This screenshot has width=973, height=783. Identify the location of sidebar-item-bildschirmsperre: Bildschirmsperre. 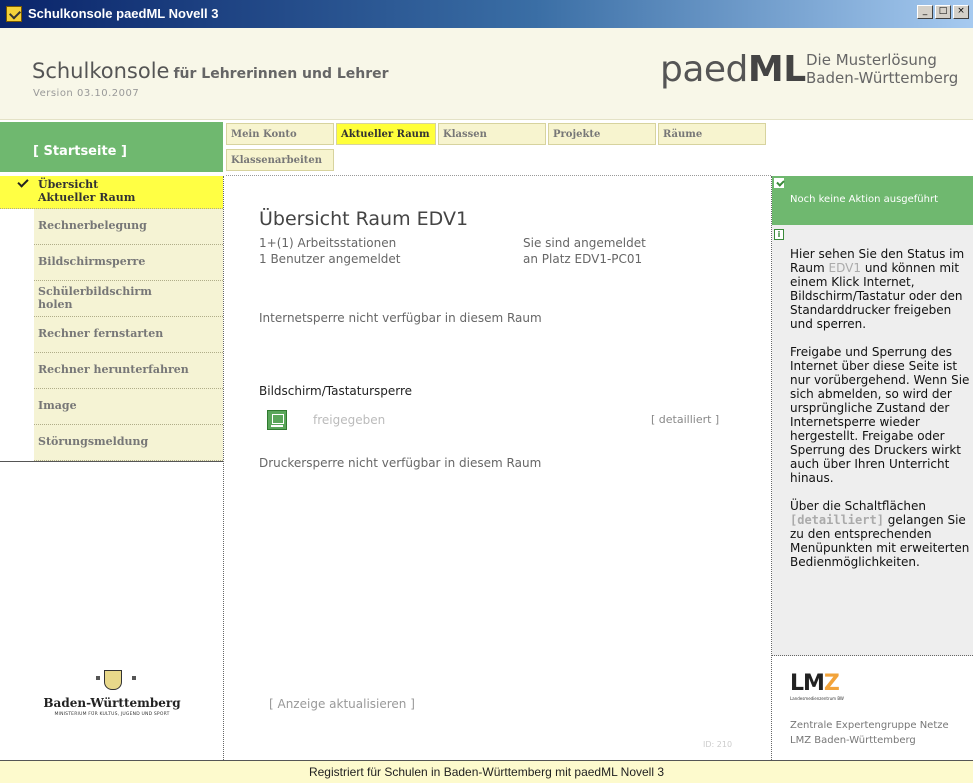
(128, 263).